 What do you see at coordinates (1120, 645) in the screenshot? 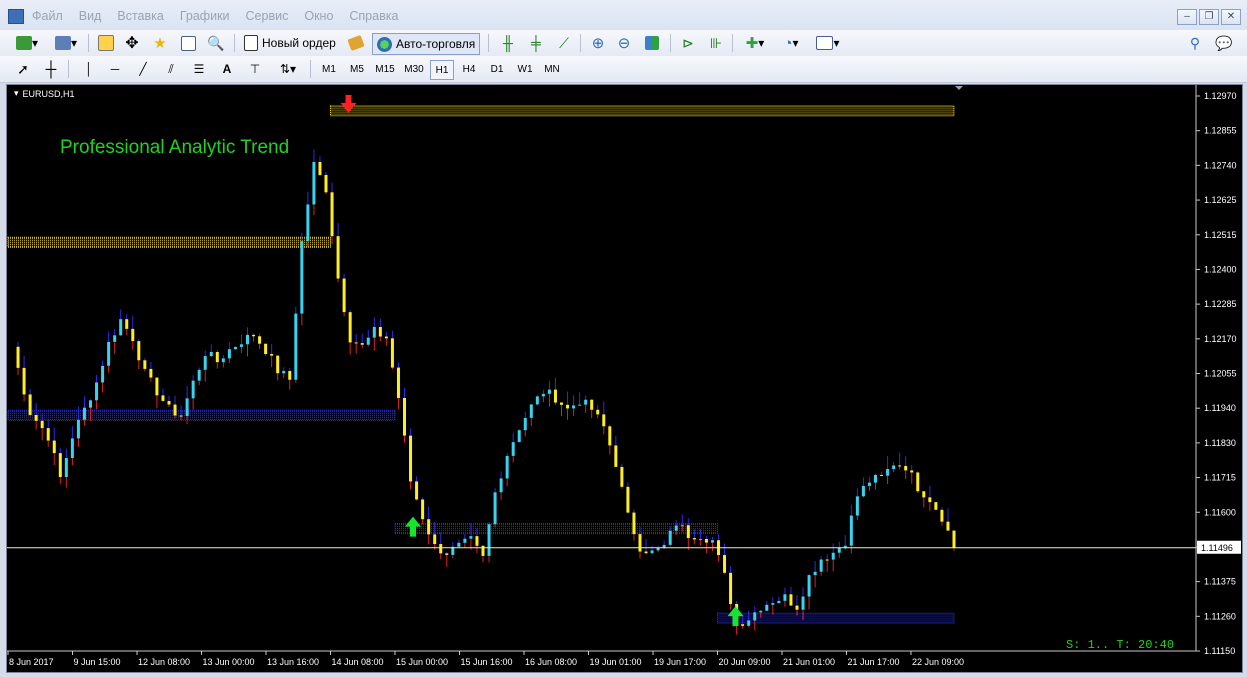
I see `status-readout: S: 1.. T: 20:40` at bounding box center [1120, 645].